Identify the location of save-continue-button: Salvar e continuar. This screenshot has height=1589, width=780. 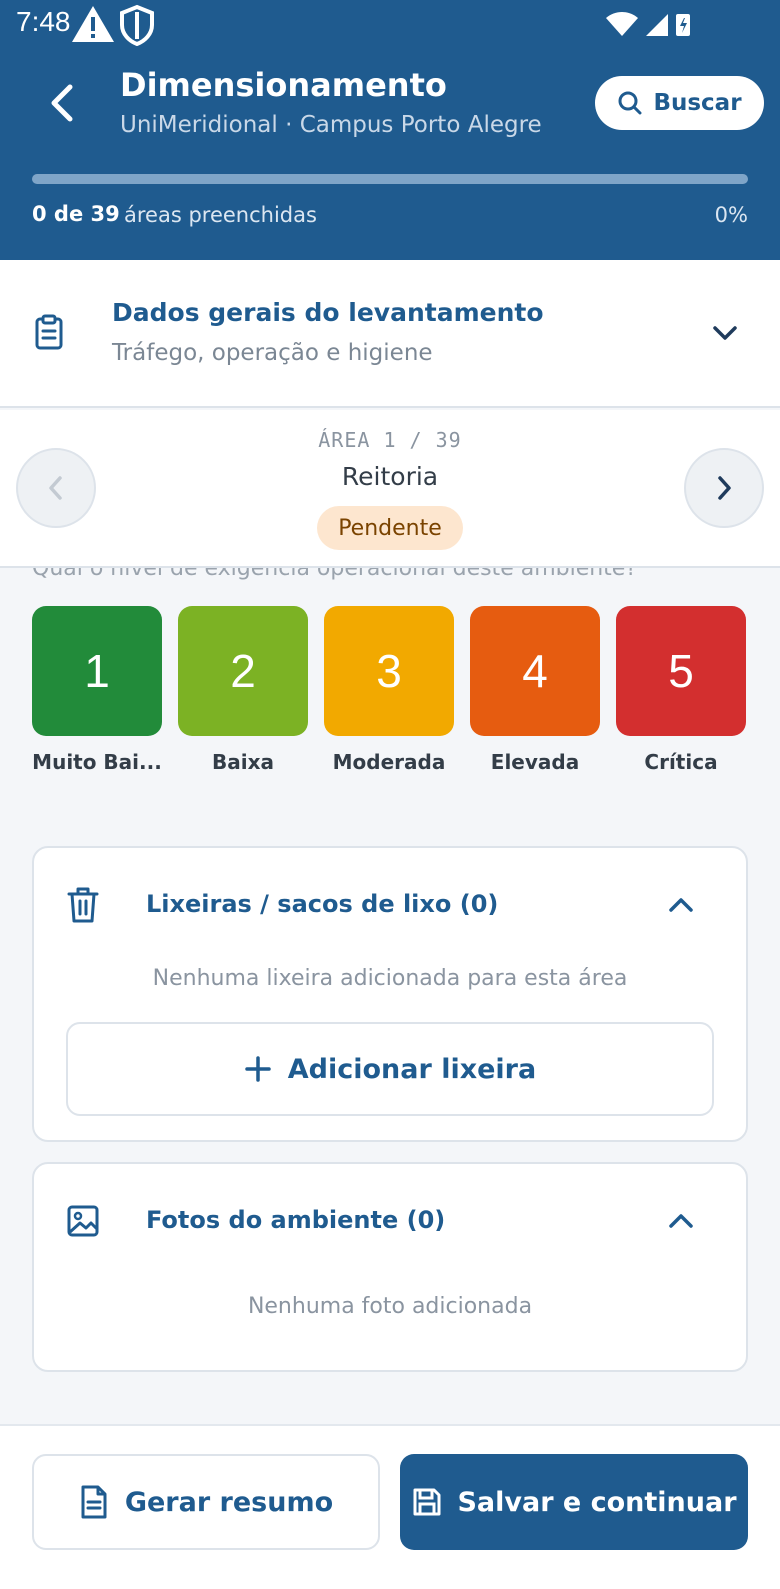
(574, 1502).